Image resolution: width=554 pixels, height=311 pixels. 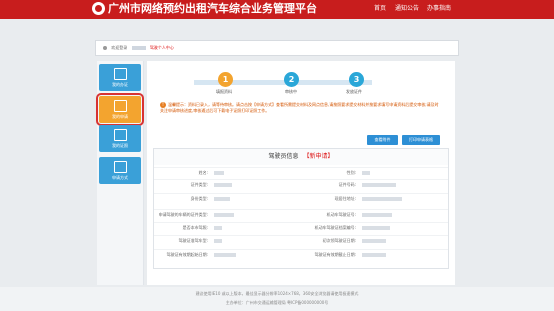 I want to click on breadcrumb: 欢迎登录 驾驶个人中心, so click(x=277, y=48).